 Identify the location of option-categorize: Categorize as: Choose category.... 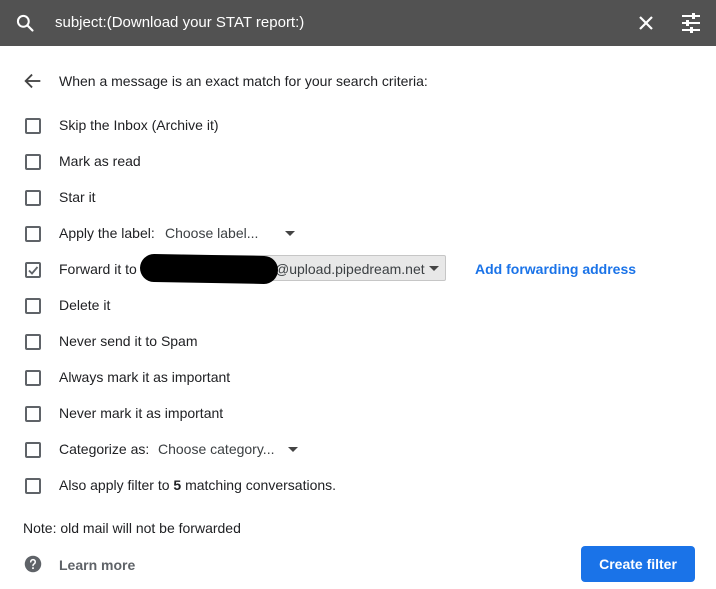
(358, 449).